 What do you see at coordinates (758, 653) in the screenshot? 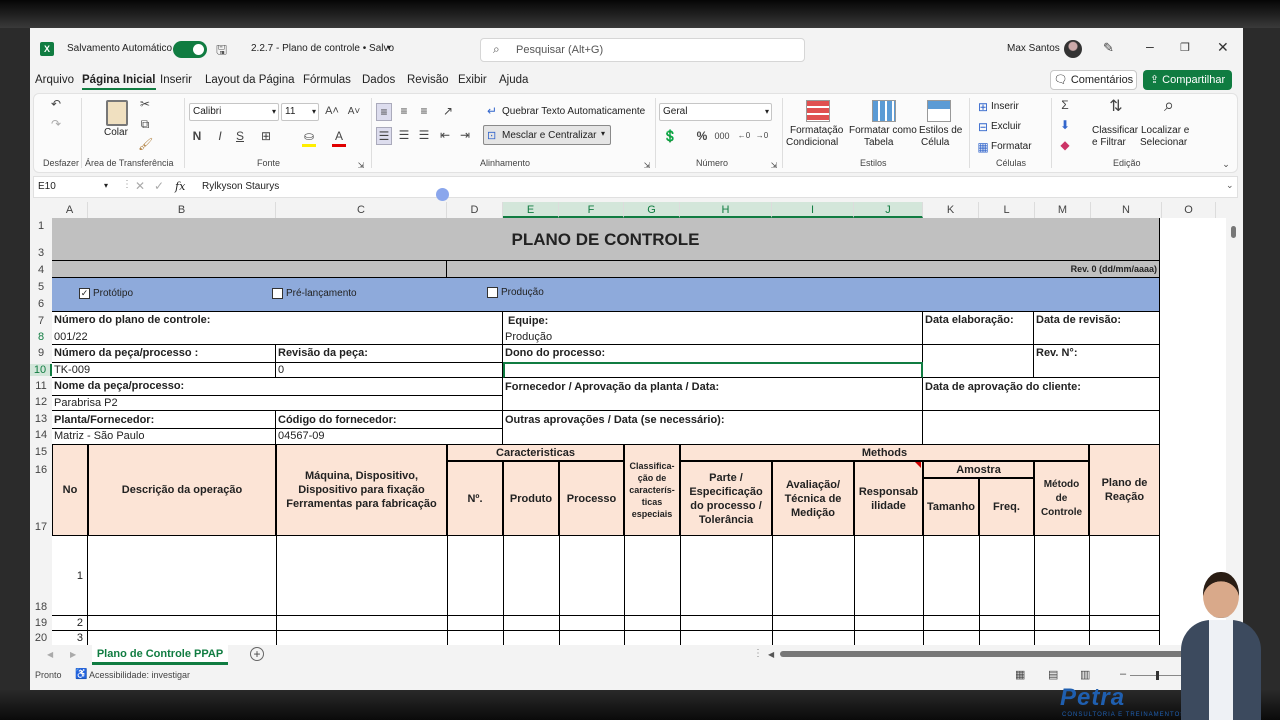
I see `tab-splitter-icon: ⋮` at bounding box center [758, 653].